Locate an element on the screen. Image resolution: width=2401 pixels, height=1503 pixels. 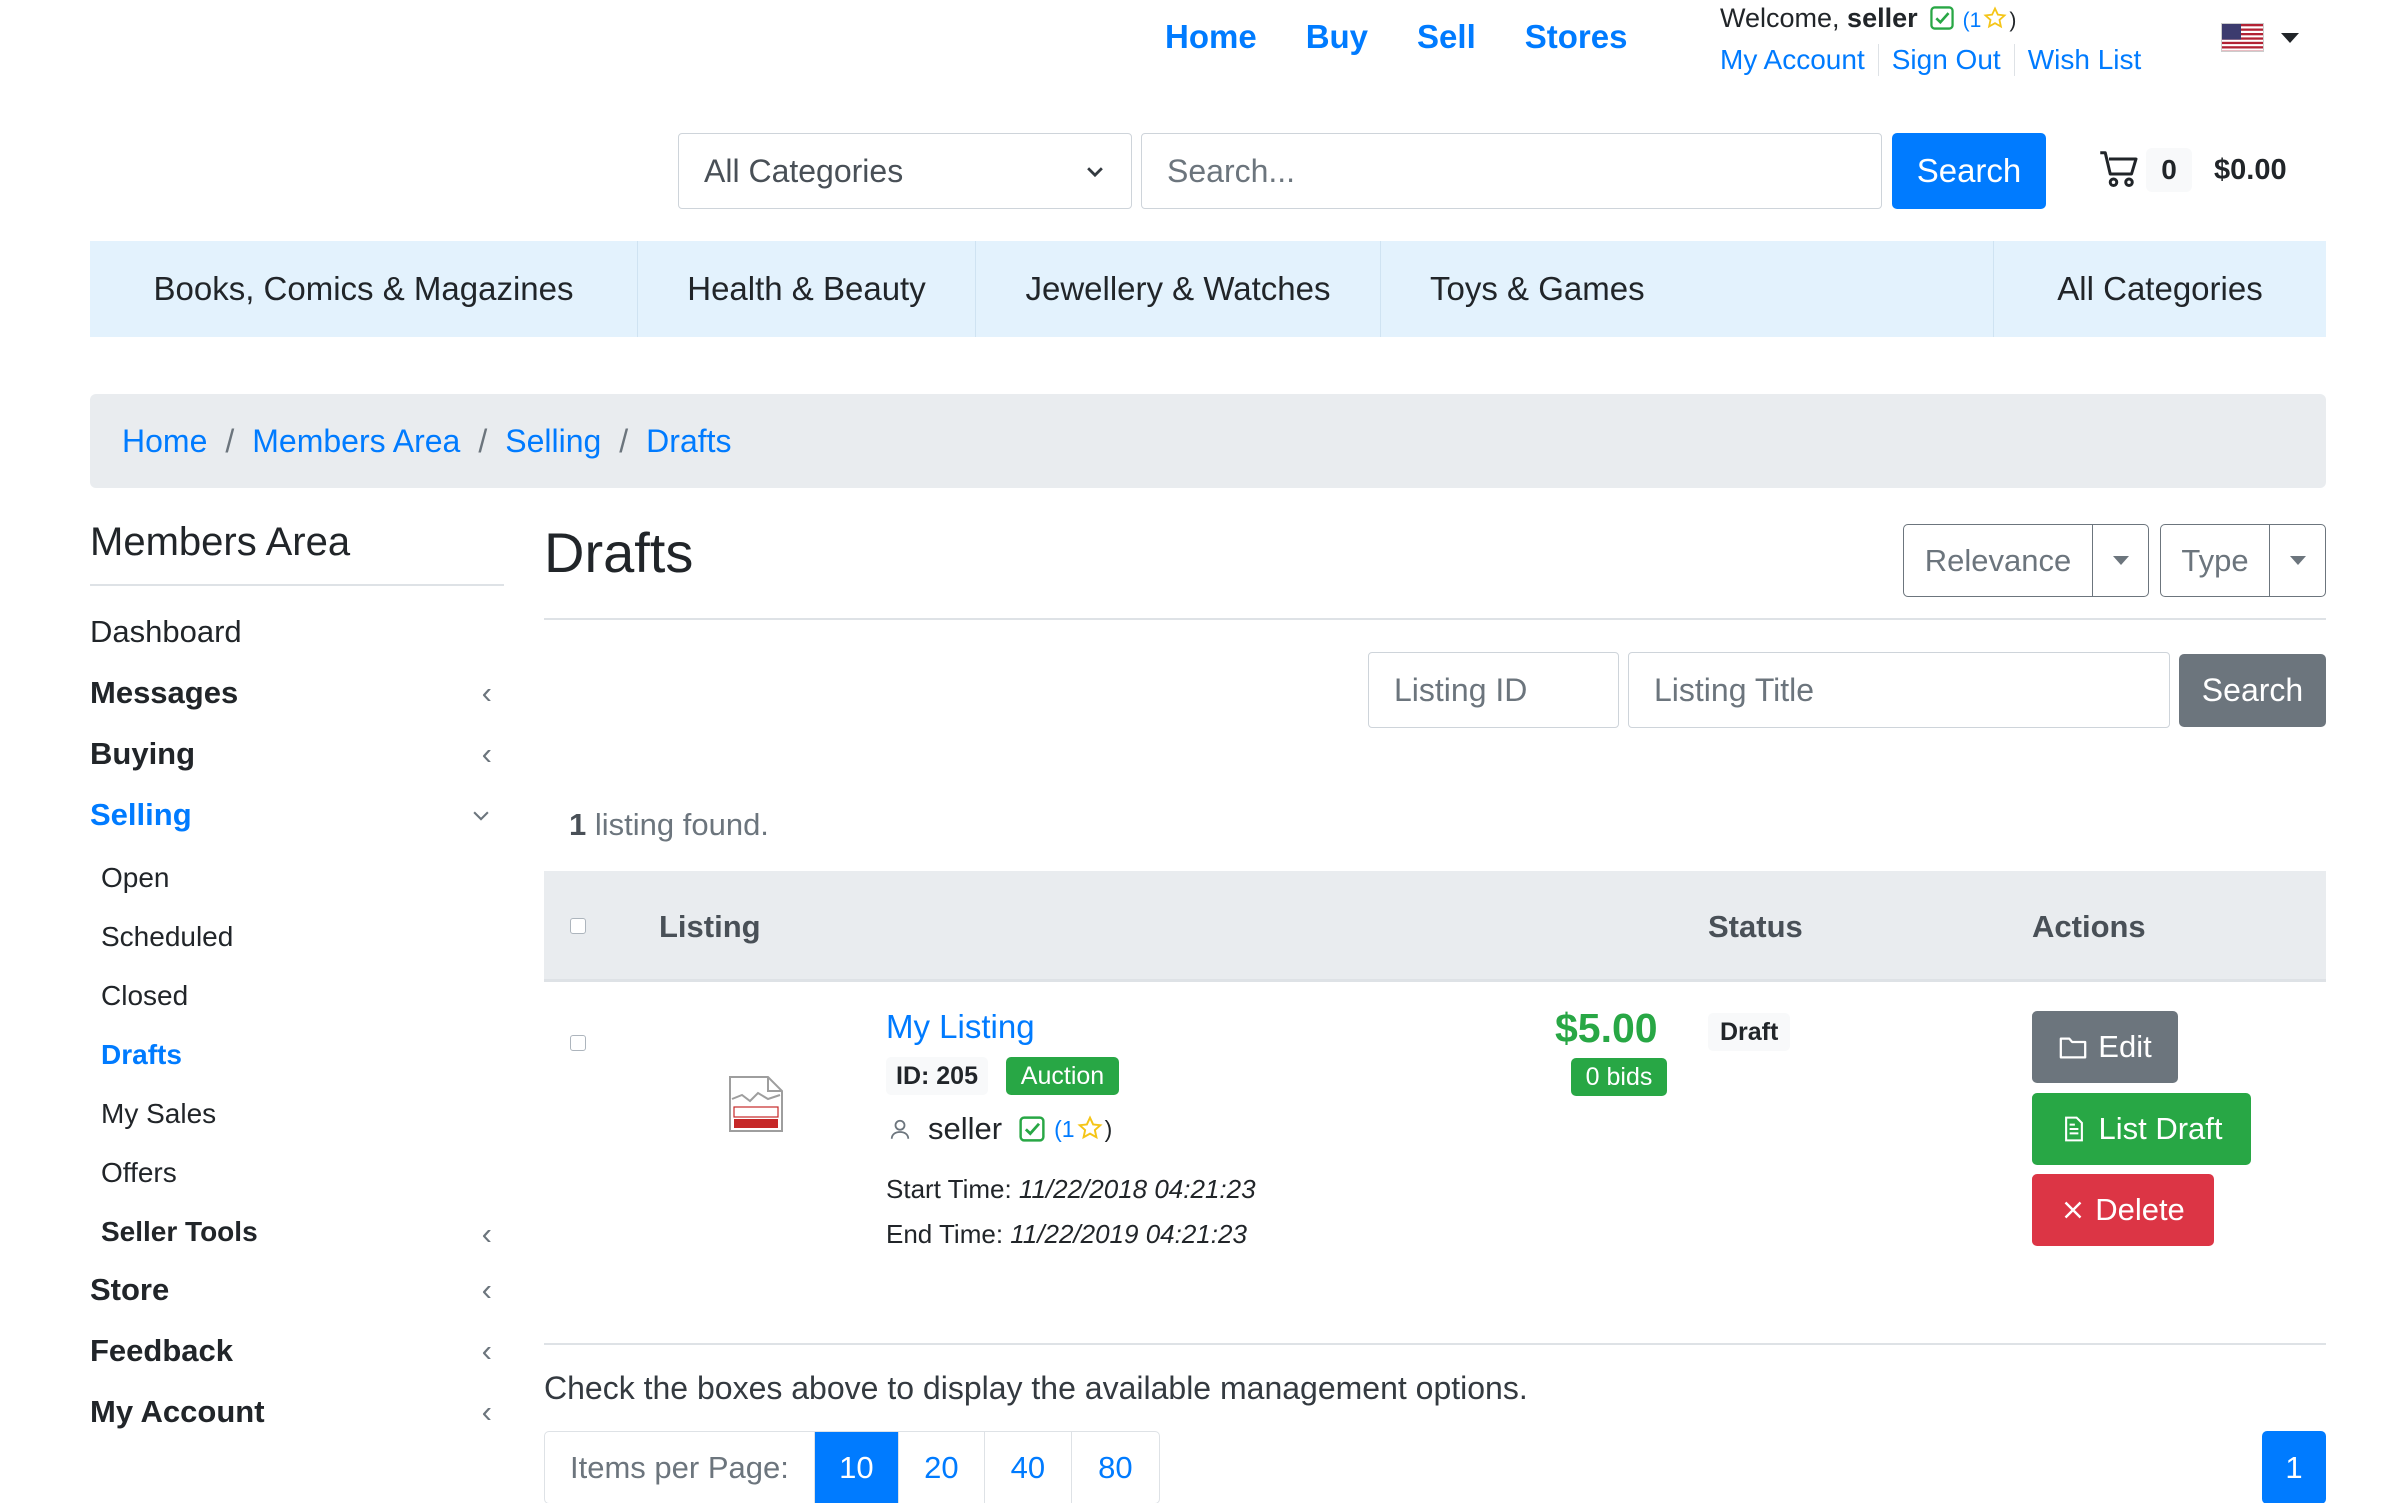
category-bar-spacer is located at coordinates (1839, 289).